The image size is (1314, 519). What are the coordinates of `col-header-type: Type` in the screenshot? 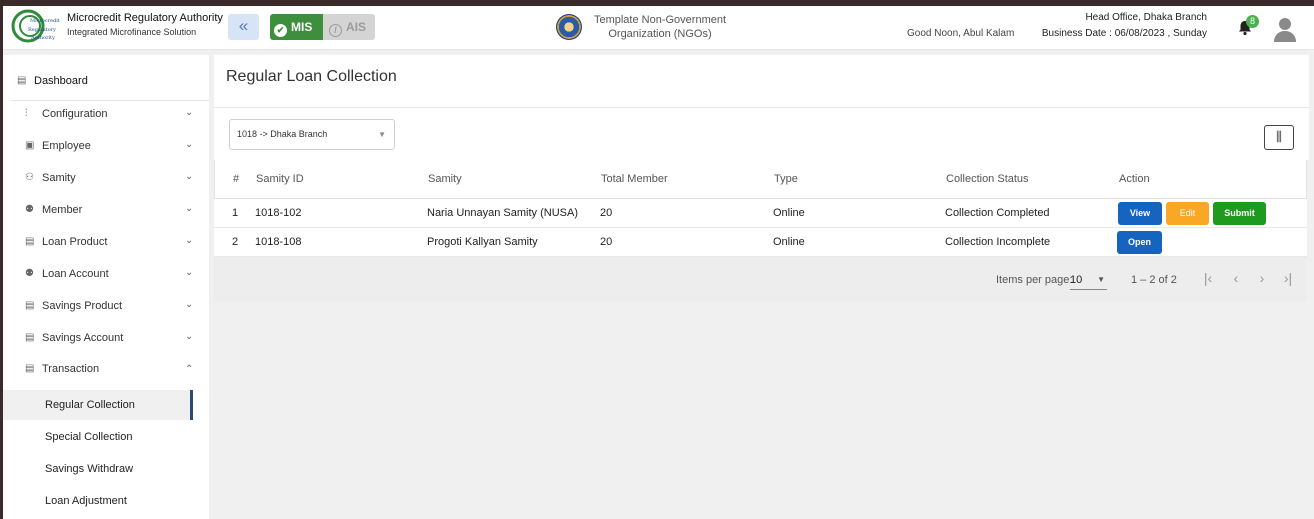 It's located at (786, 179).